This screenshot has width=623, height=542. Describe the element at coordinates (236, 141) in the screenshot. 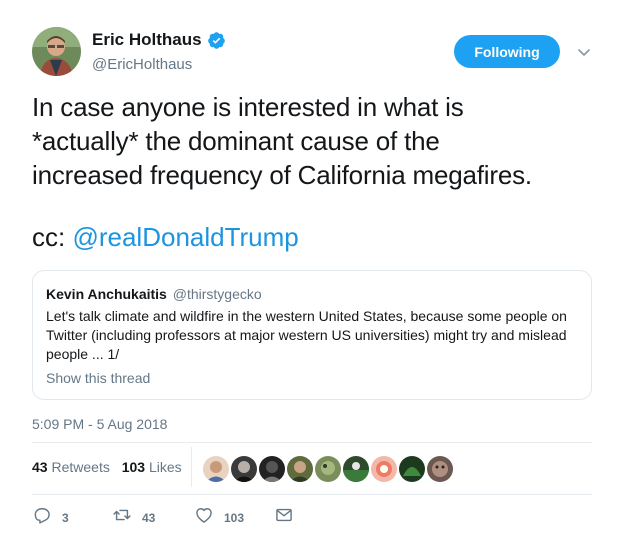

I see `tweet-text-line: *actually* the dominant cause of the` at that location.